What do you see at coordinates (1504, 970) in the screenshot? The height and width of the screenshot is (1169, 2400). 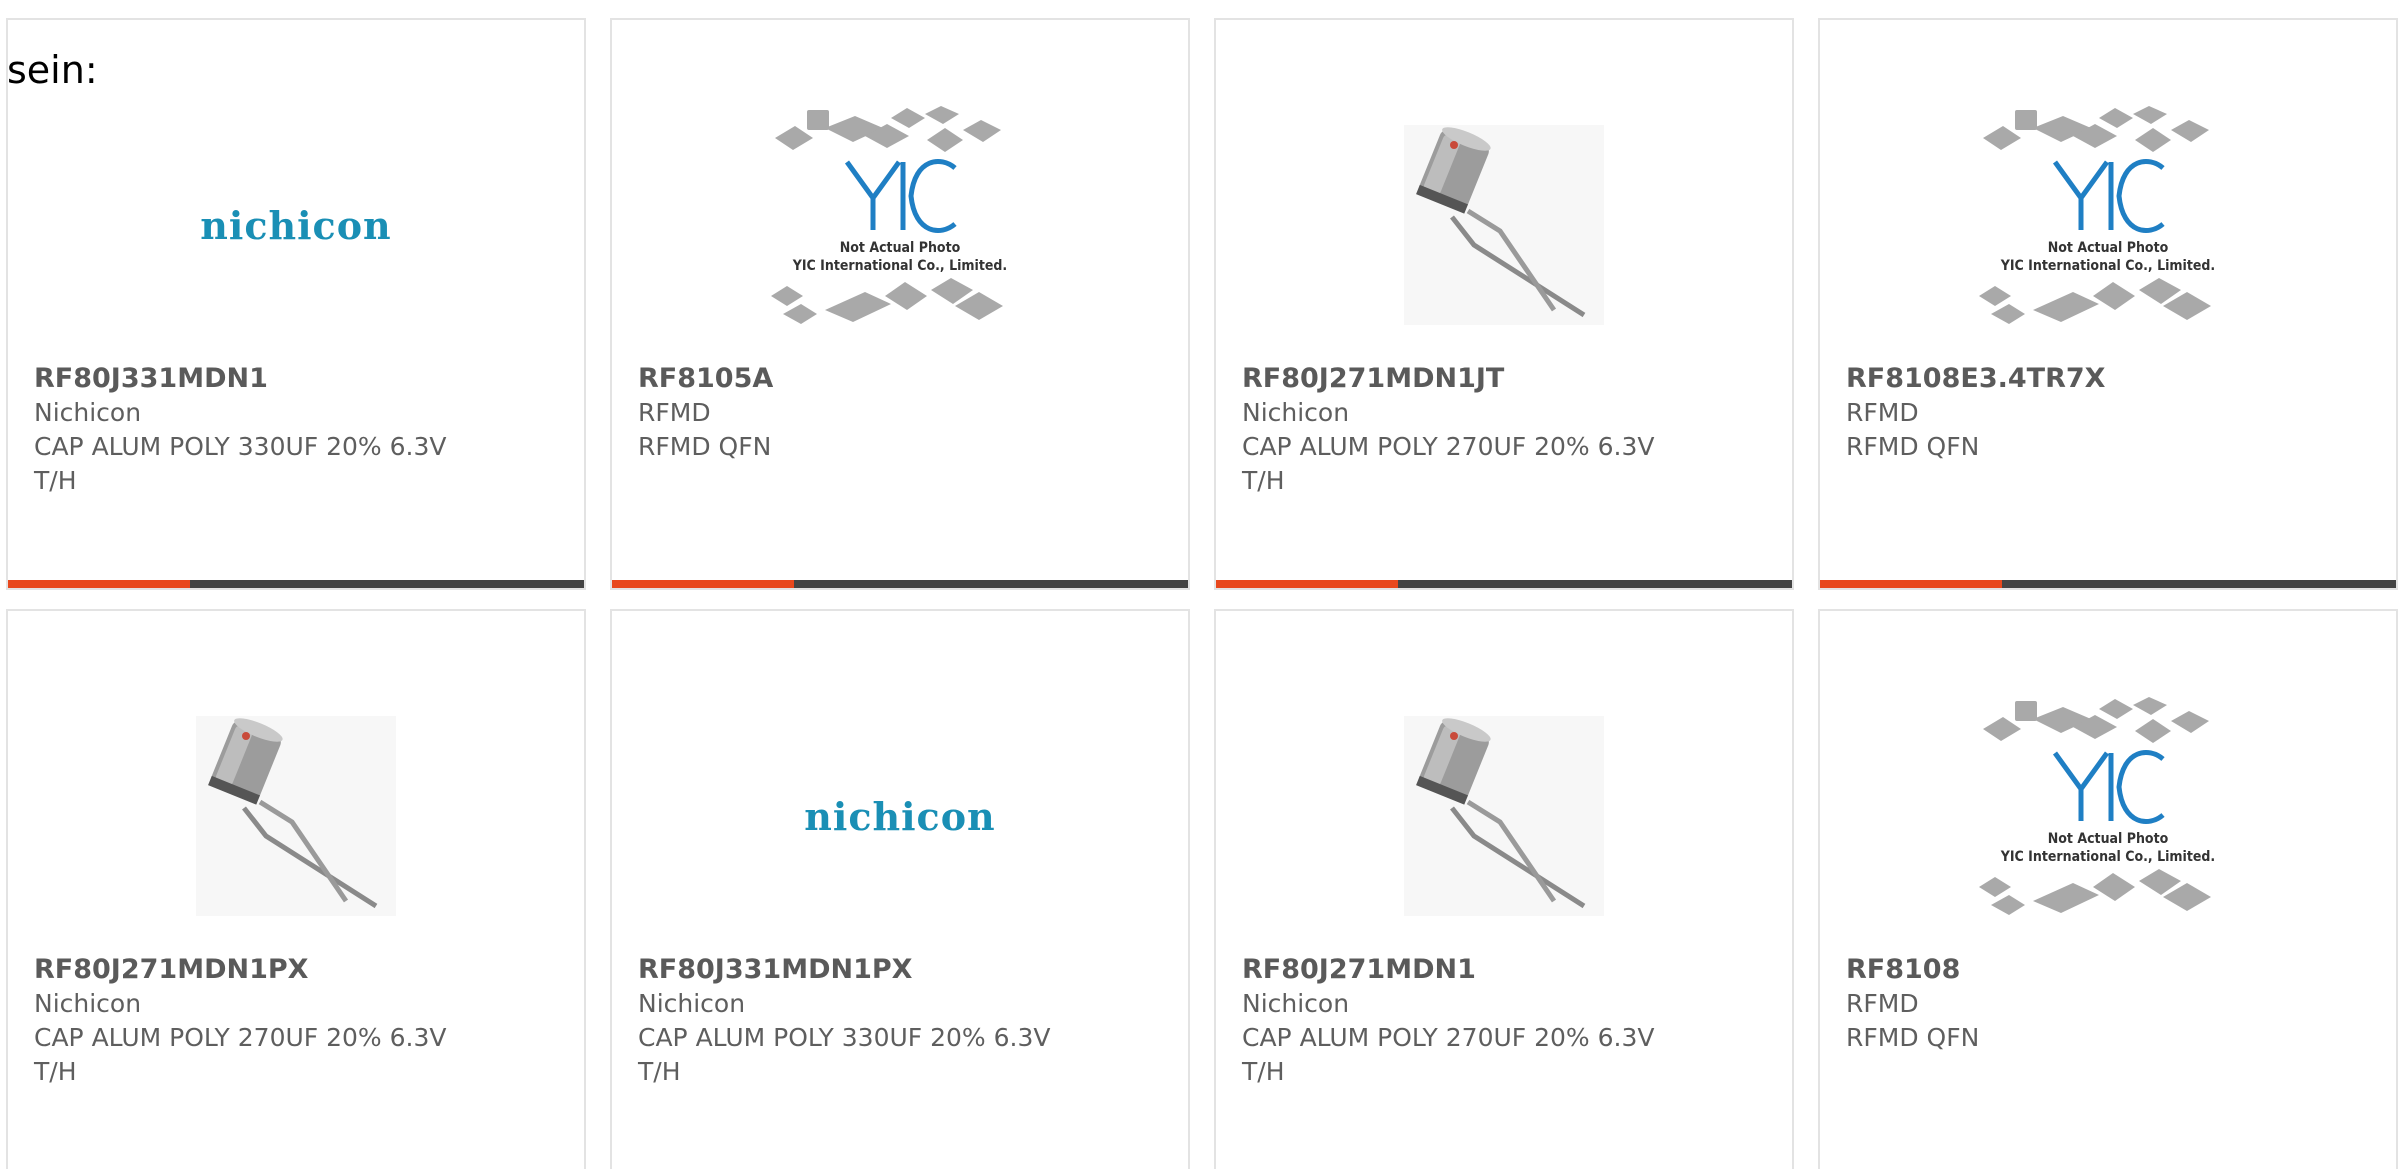 I see `part-number: RF80J271MDN1` at bounding box center [1504, 970].